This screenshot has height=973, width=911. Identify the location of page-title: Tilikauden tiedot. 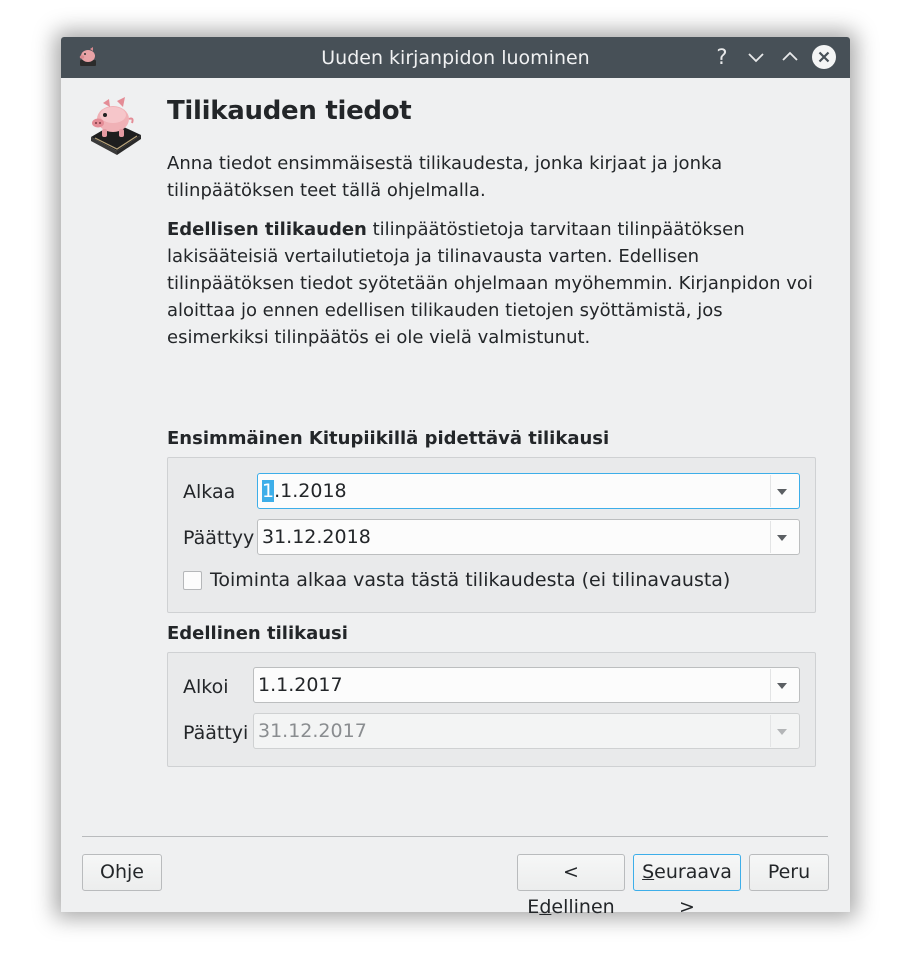
(289, 111).